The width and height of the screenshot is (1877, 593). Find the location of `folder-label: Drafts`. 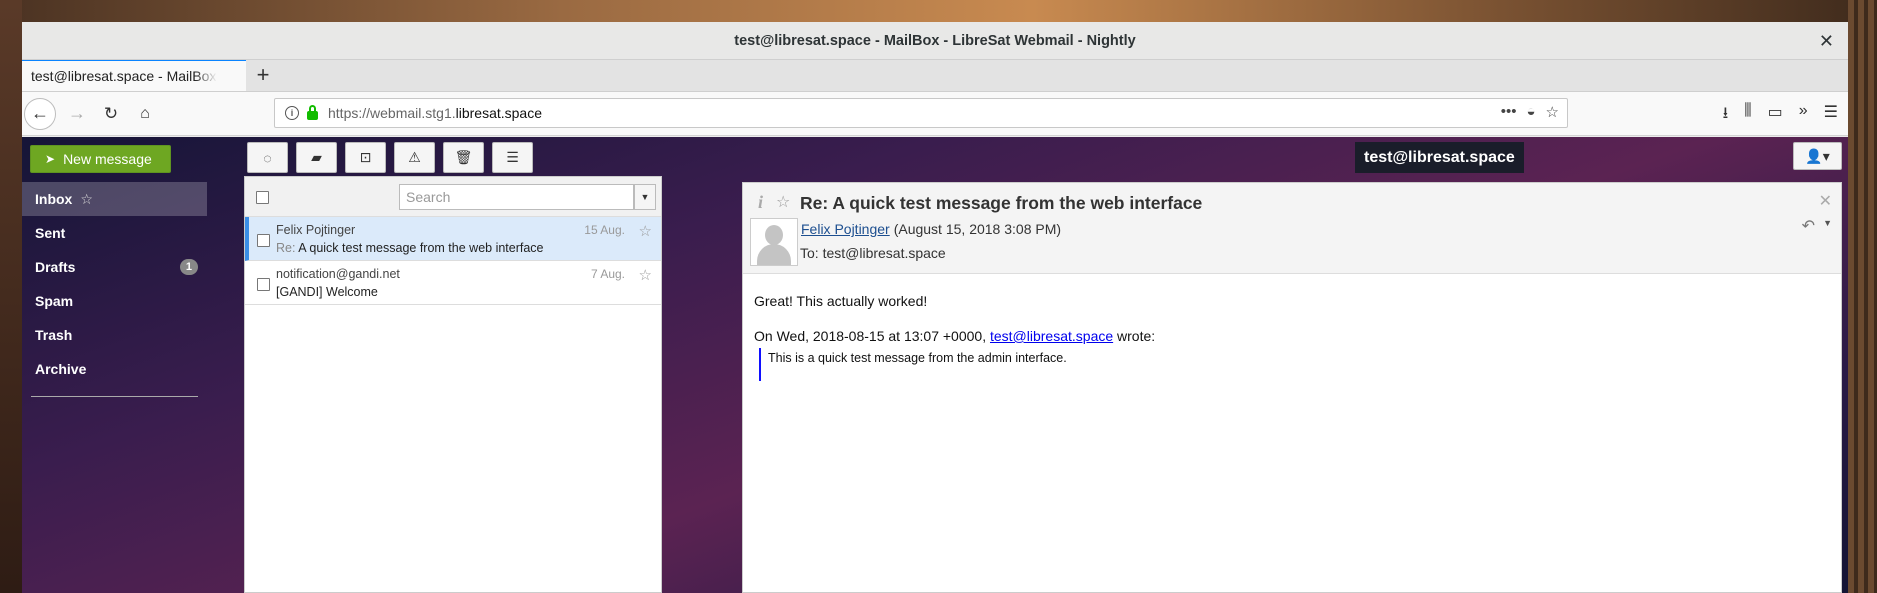

folder-label: Drafts is located at coordinates (55, 267).